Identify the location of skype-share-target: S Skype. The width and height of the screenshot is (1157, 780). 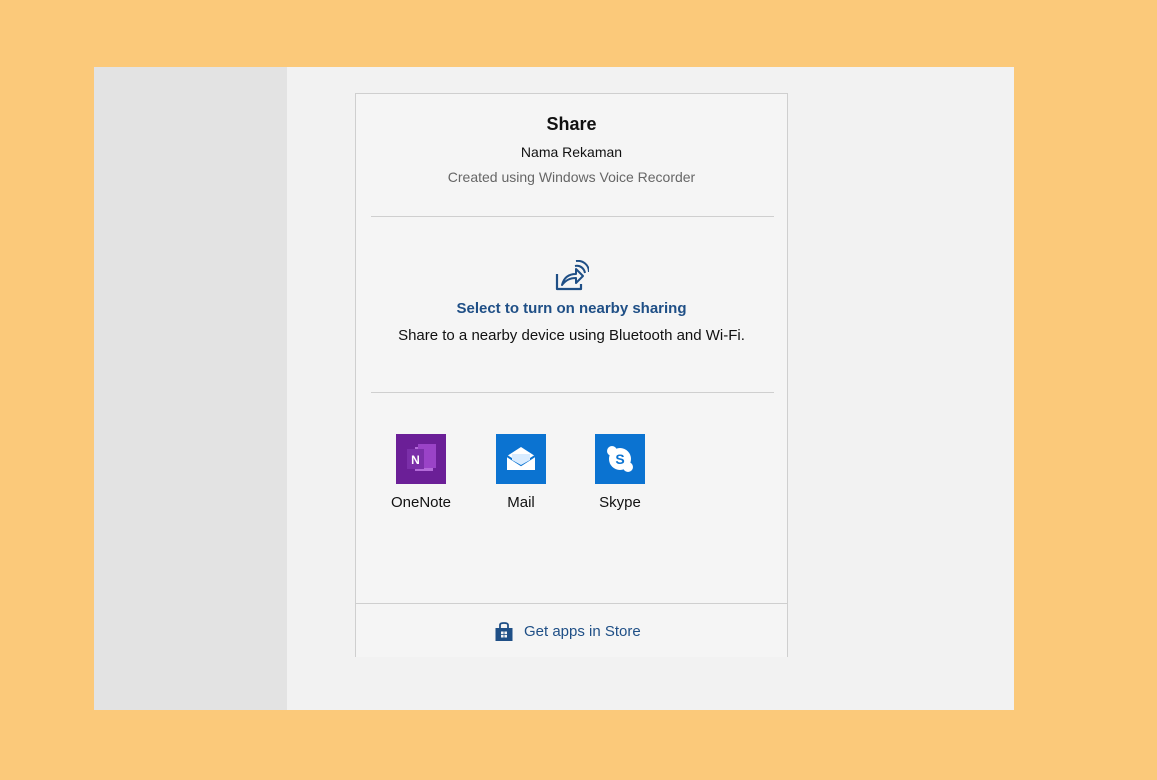
(620, 474).